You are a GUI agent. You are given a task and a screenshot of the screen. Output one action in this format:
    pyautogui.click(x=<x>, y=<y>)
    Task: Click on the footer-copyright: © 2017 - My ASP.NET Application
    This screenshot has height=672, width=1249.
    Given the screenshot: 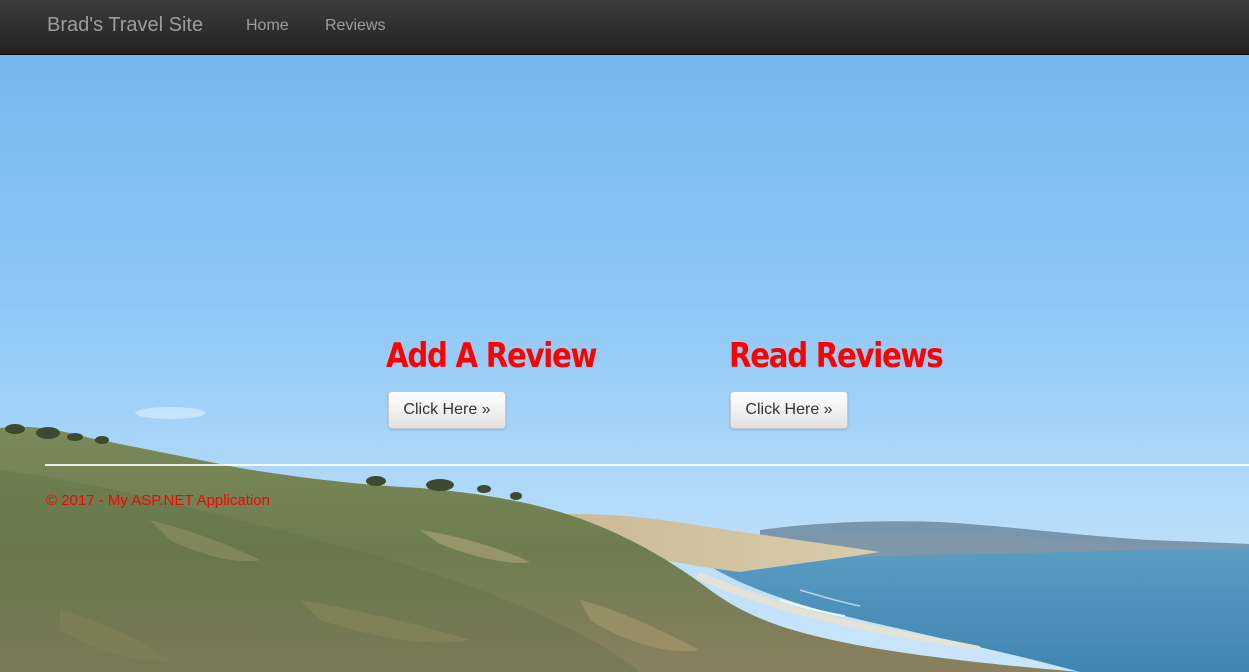 What is the action you would take?
    pyautogui.click(x=158, y=500)
    